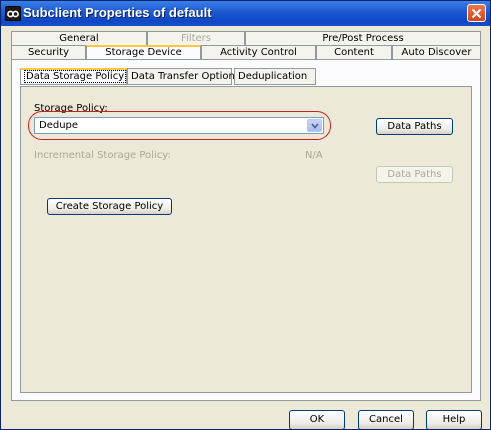 Image resolution: width=491 pixels, height=430 pixels. What do you see at coordinates (314, 125) in the screenshot?
I see `chevron-down-icon` at bounding box center [314, 125].